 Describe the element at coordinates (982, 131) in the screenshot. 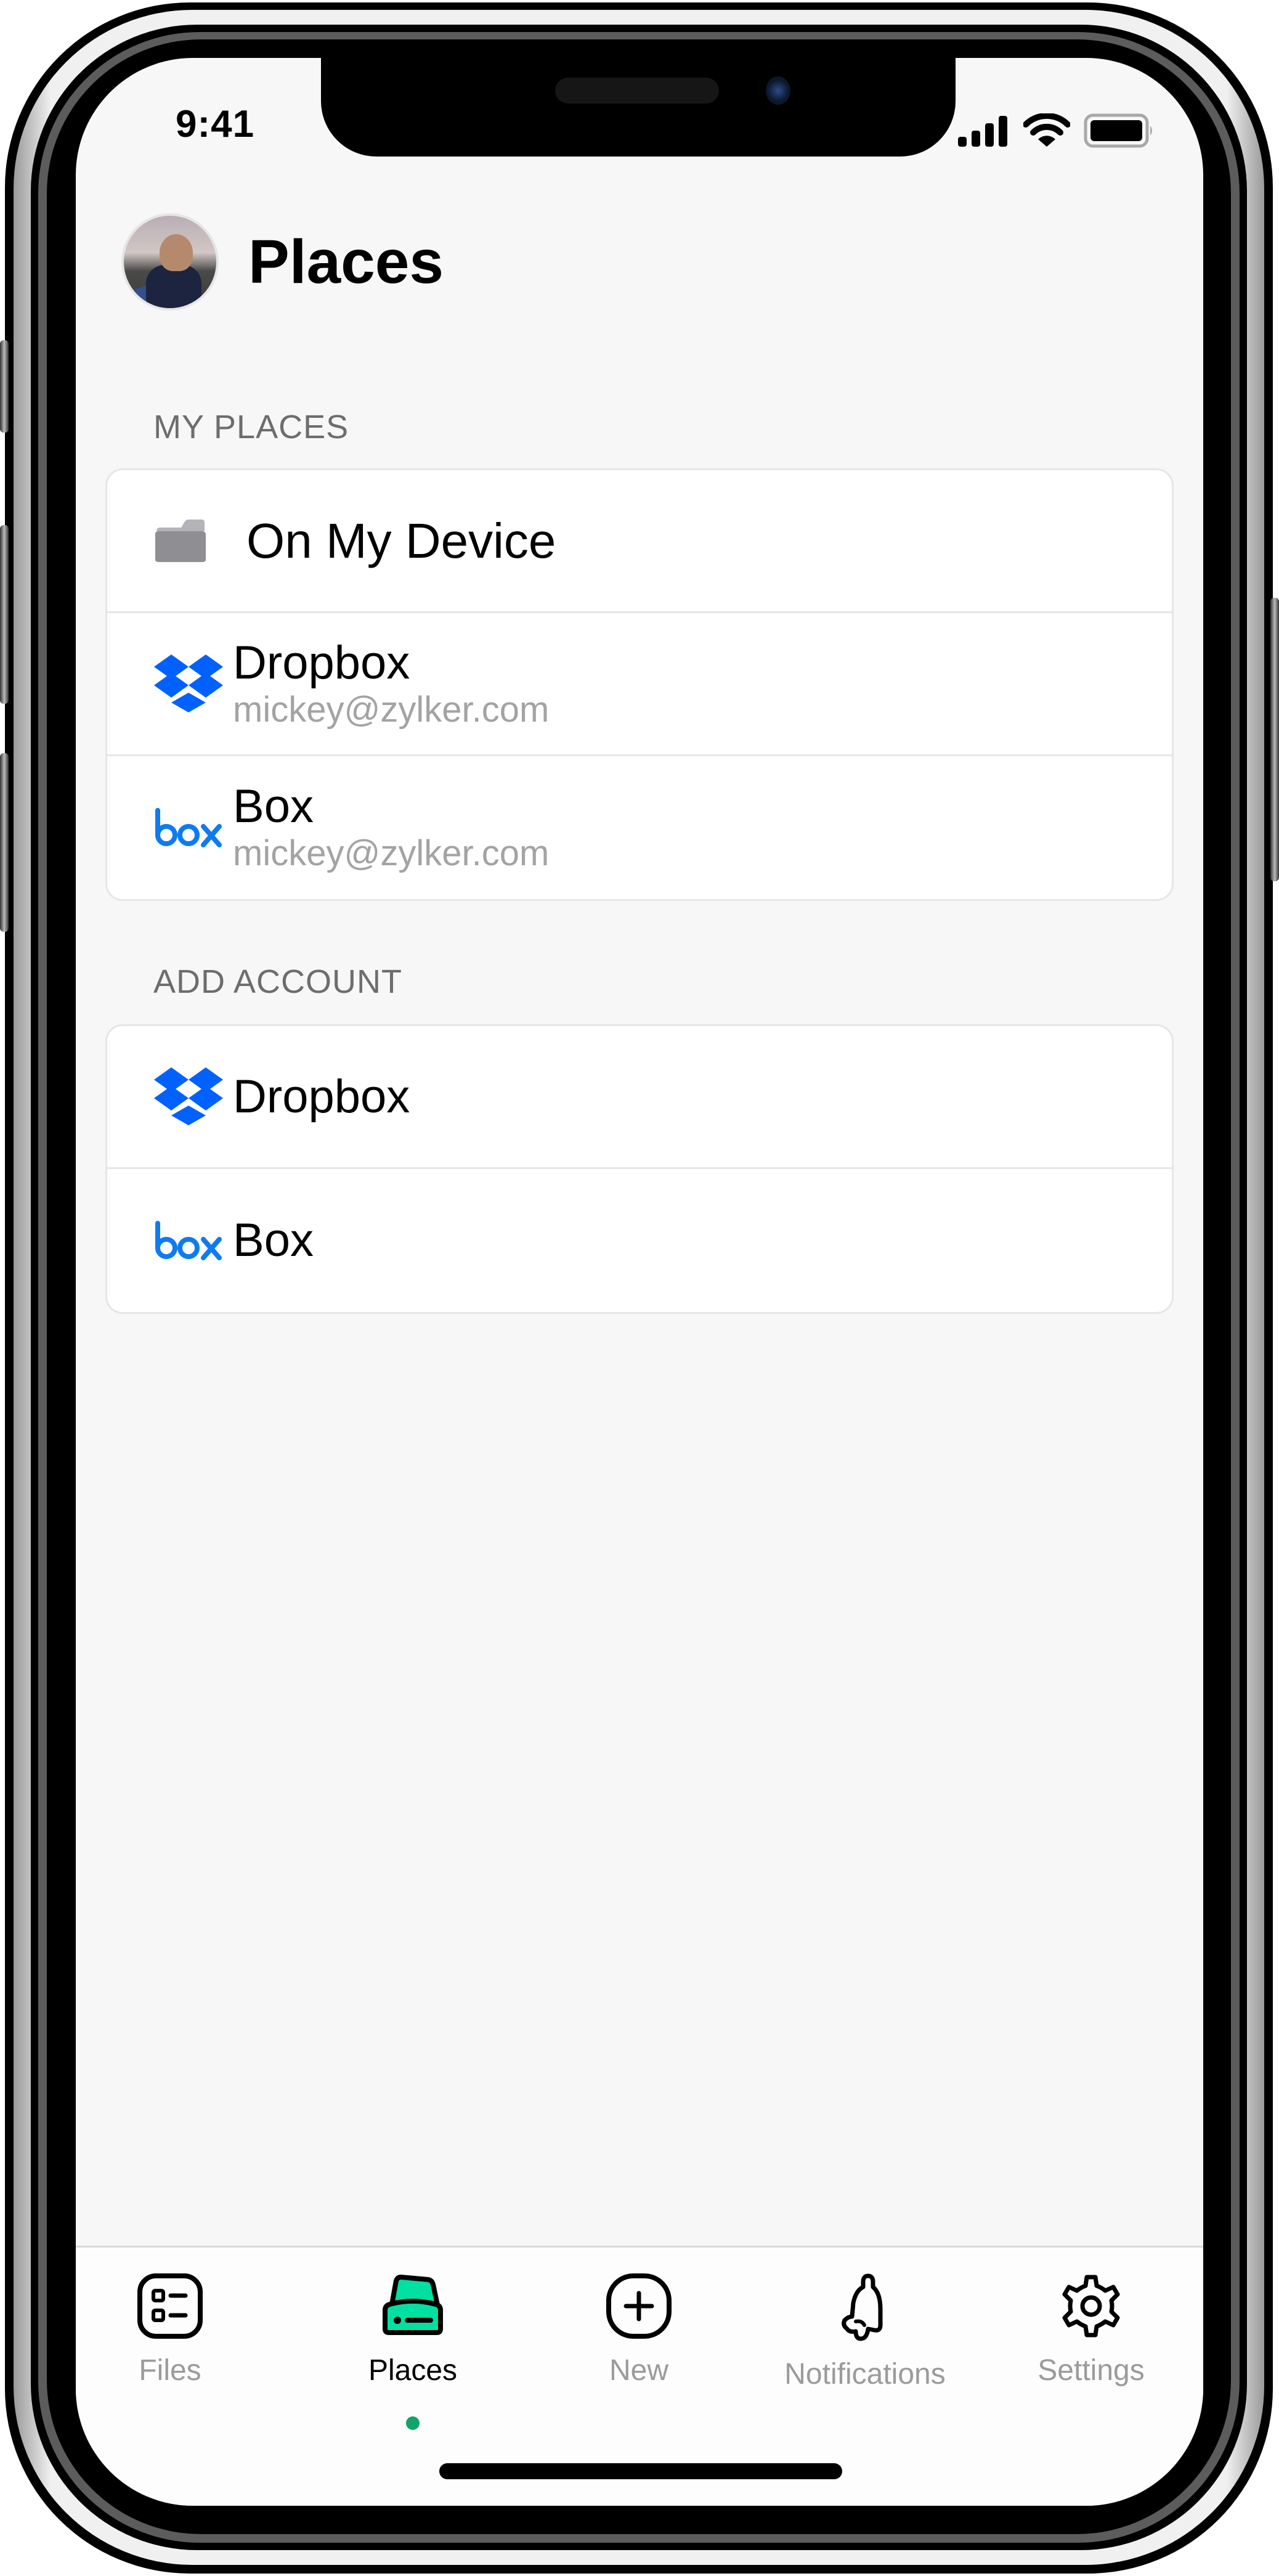

I see `cellular-signal-icon` at that location.